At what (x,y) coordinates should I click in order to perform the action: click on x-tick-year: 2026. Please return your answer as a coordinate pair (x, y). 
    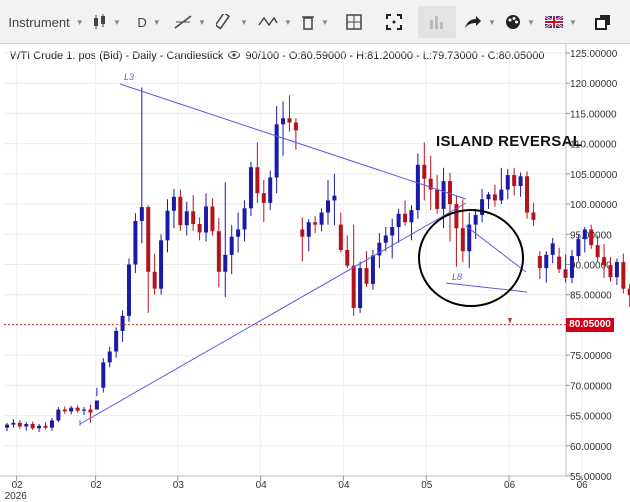
    Looking at the image, I should click on (16, 496).